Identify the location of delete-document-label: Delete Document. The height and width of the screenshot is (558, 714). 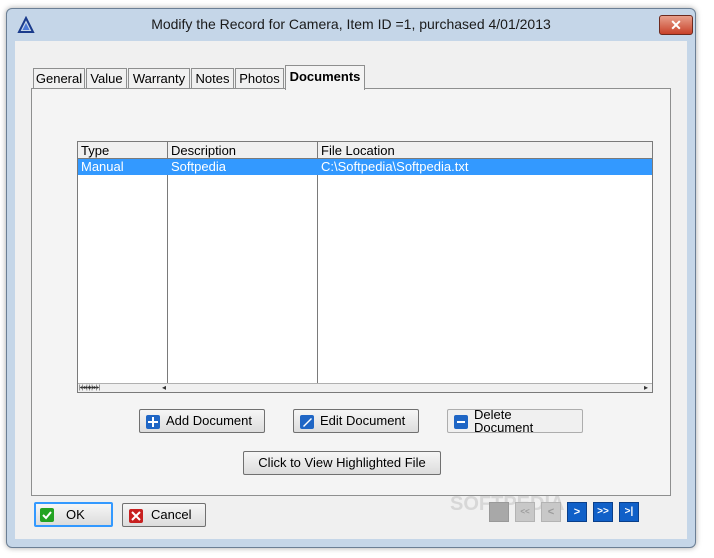
(504, 421).